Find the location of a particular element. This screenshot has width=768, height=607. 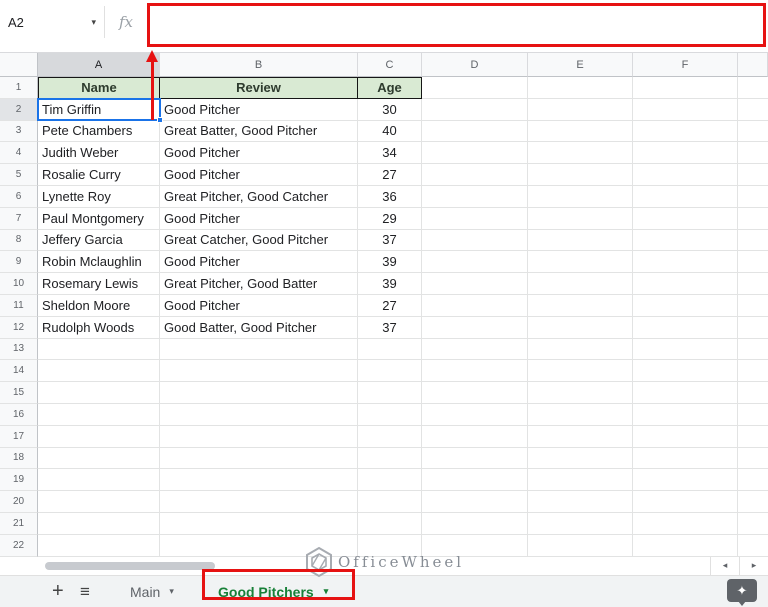

row-header-13: 13 is located at coordinates (19, 349).